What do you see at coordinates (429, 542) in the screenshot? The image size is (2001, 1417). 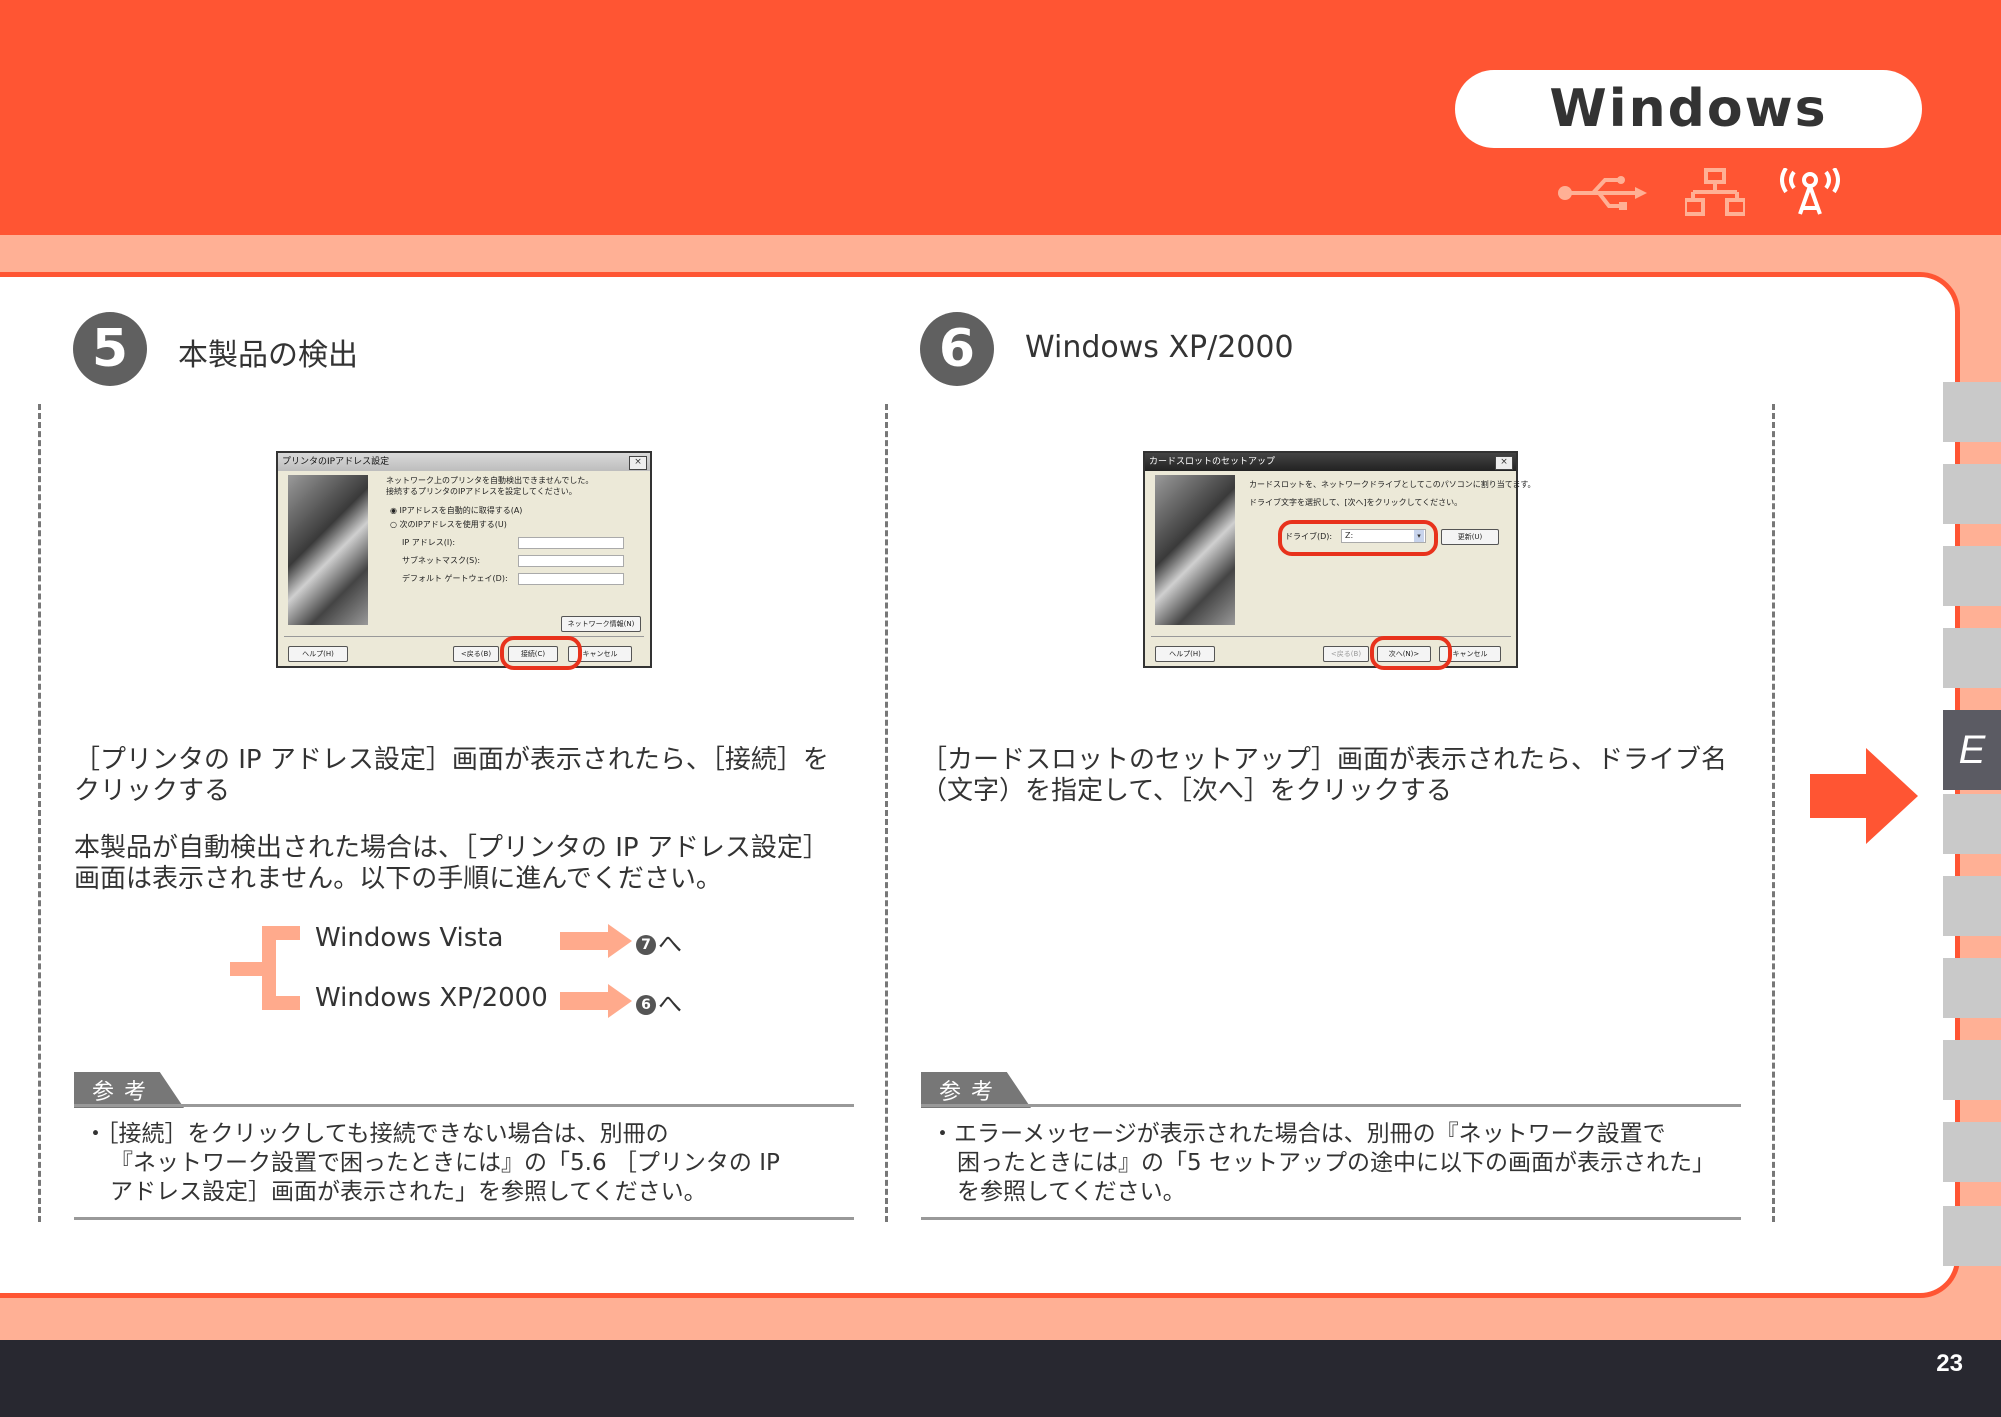 I see `ip-address-label: IP アドレス(I):` at bounding box center [429, 542].